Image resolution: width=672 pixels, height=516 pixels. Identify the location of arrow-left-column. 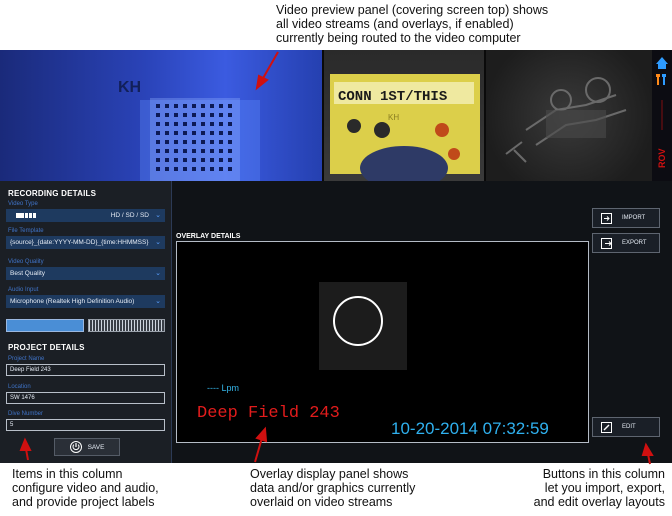
(25, 449).